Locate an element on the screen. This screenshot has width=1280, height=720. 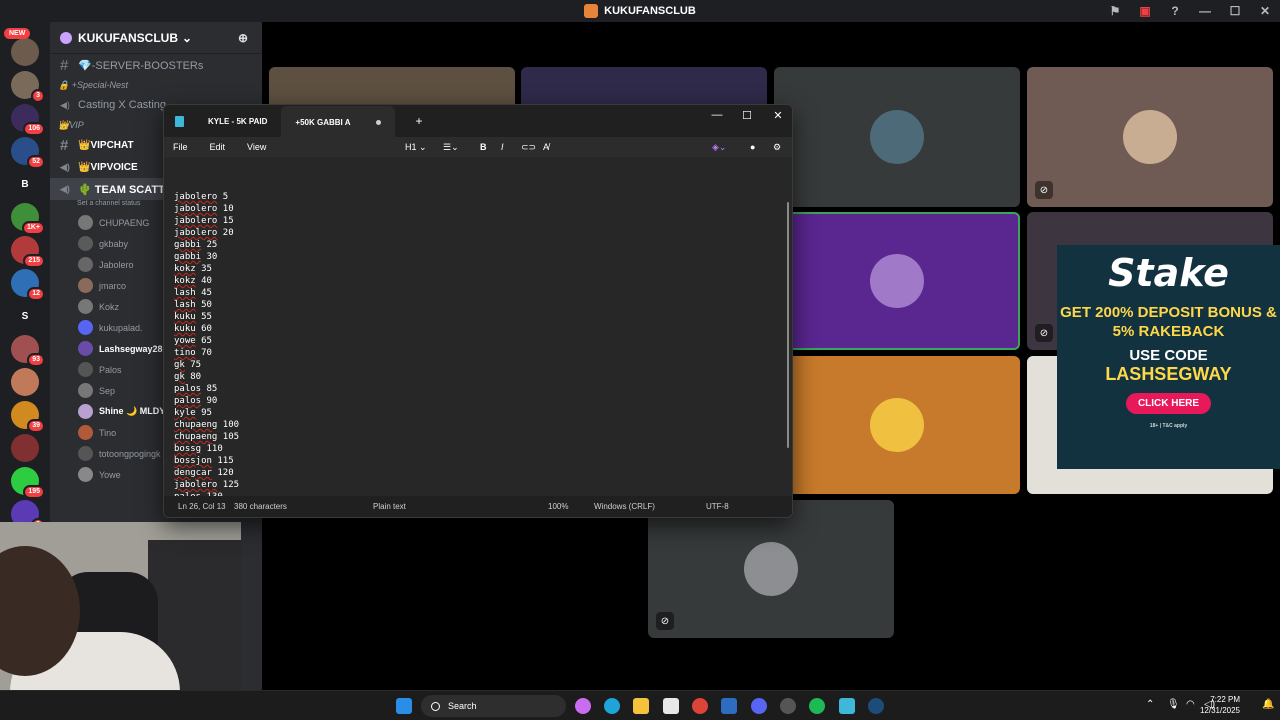
clock-date: 12/31/2025 is located at coordinates (1219, 710).